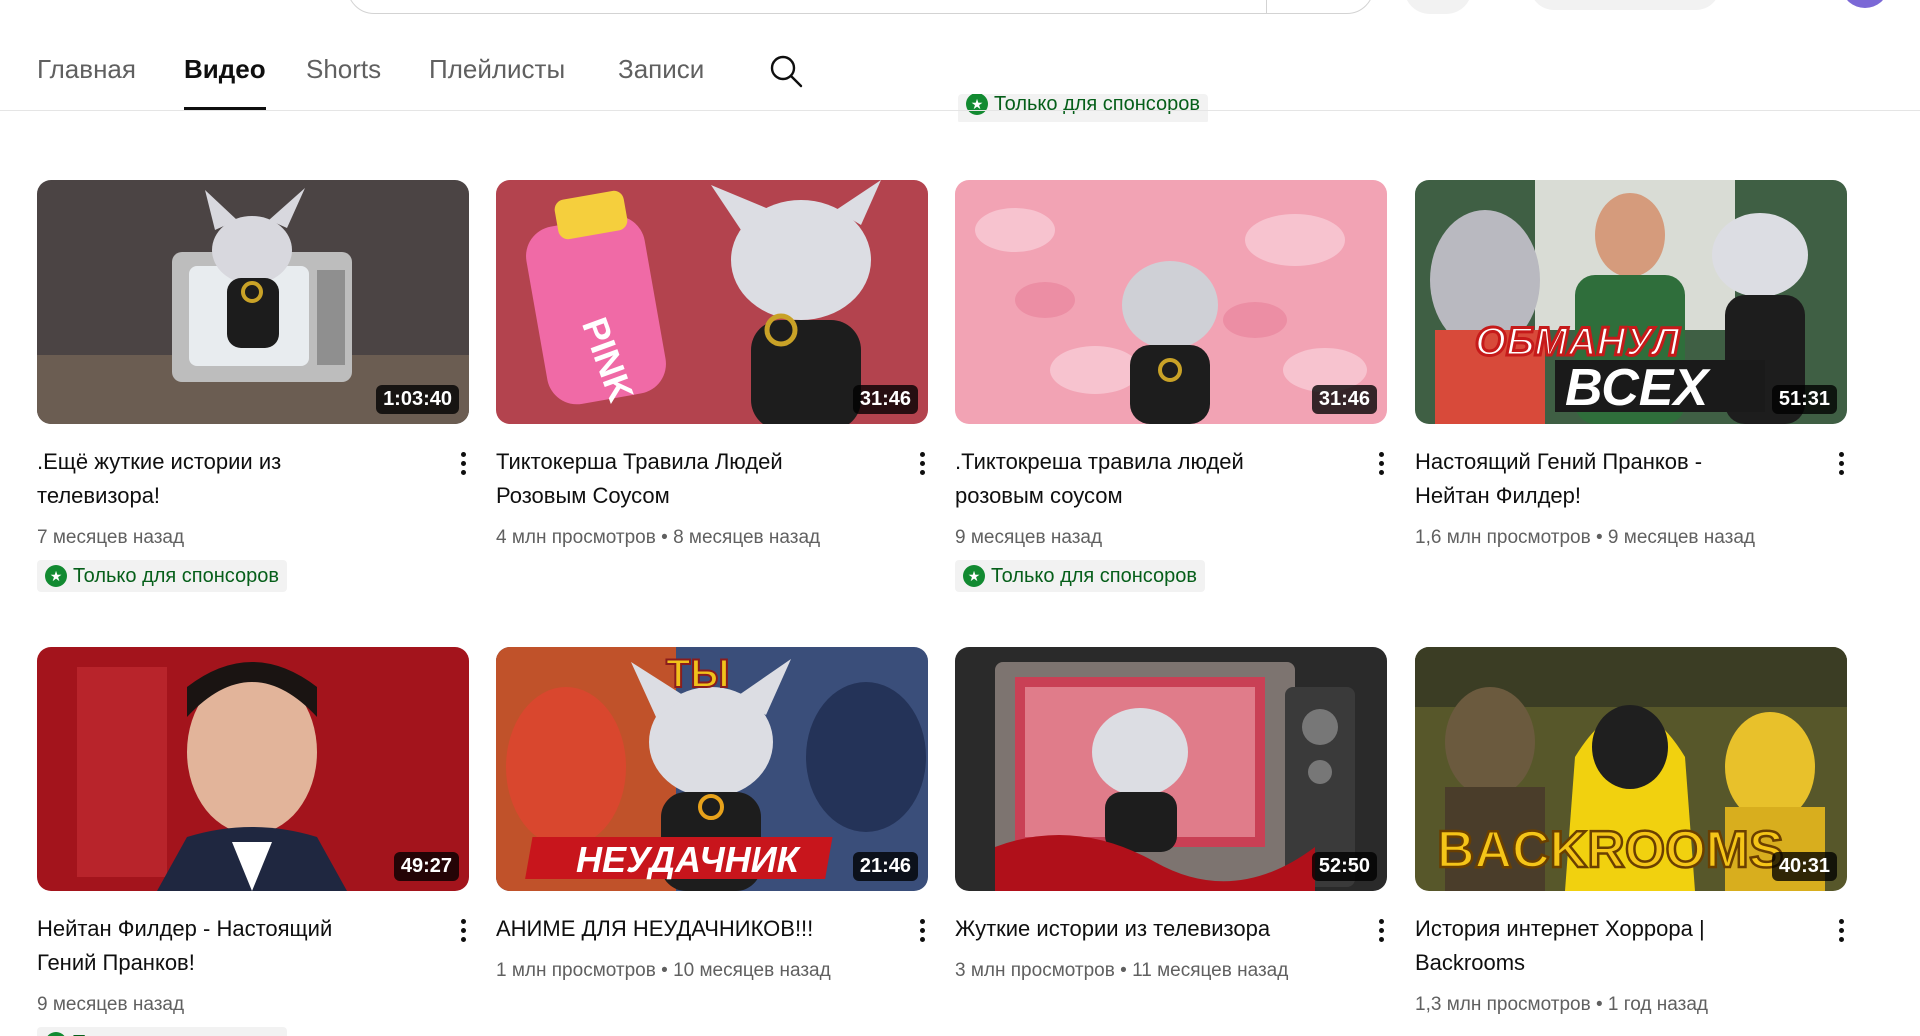  I want to click on video-duration: 40:31, so click(1804, 866).